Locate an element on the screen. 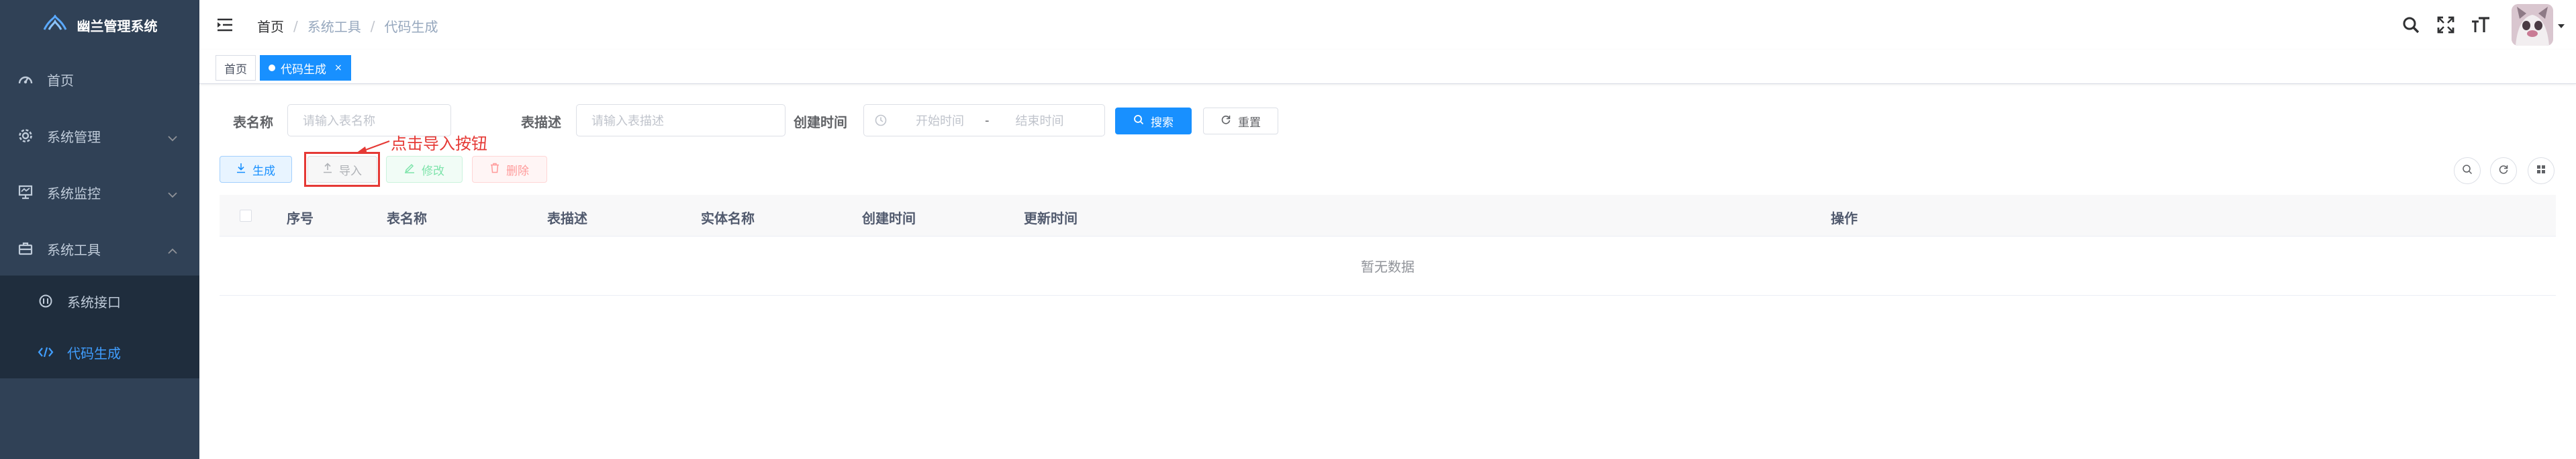 This screenshot has height=459, width=2576. table-name-label: 表名称 is located at coordinates (253, 122).